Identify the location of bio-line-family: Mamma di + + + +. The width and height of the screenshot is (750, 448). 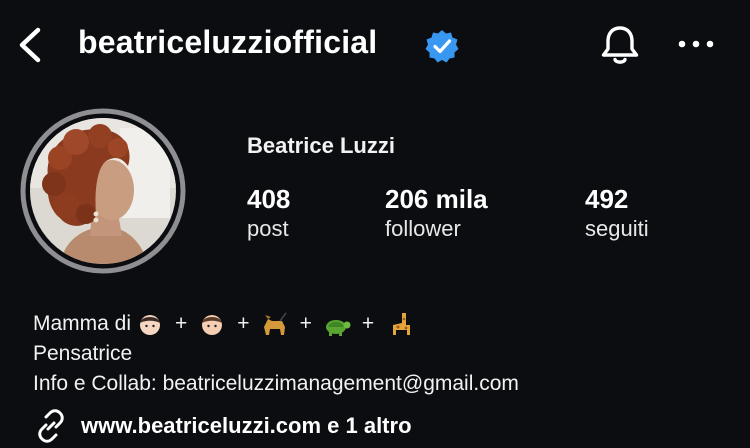
(276, 324).